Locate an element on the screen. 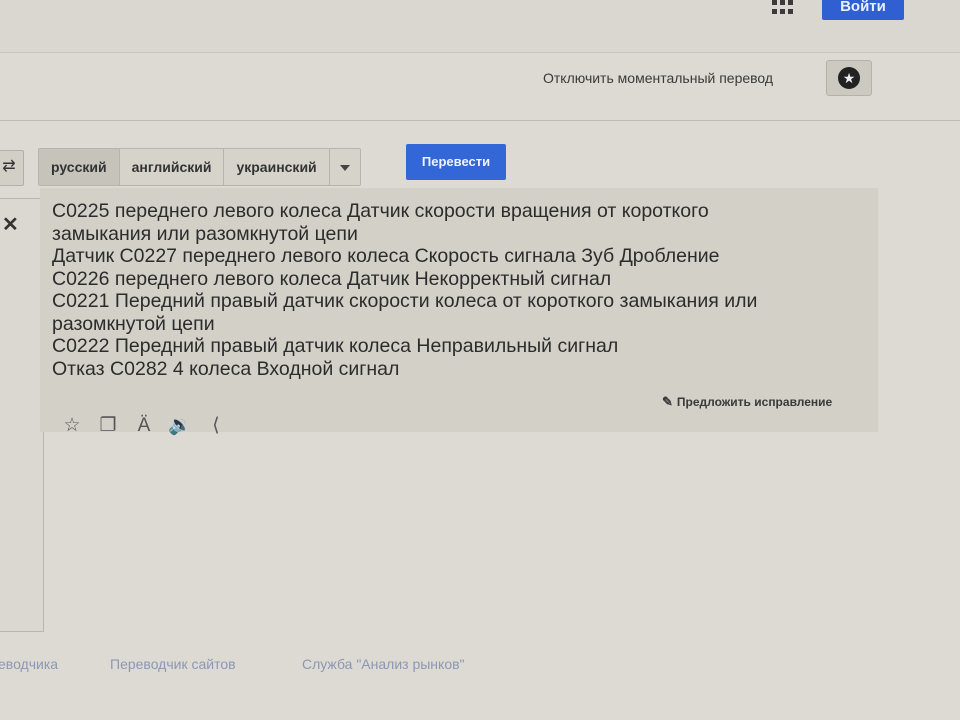  footer-link-market-analysis: Служба "Анализ рынков" is located at coordinates (383, 664).